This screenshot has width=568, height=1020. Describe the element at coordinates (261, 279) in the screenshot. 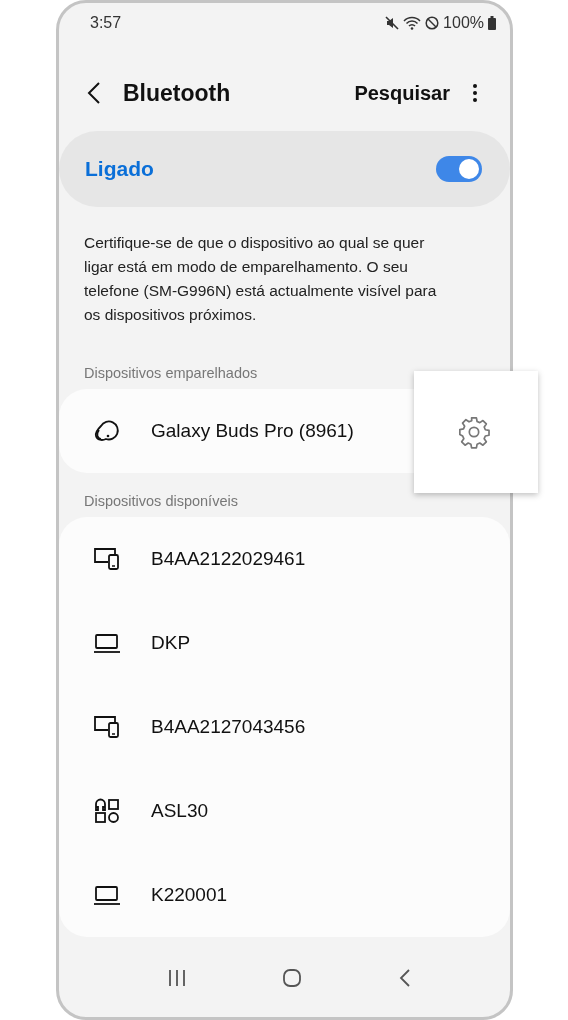

I see `description-text: Certifique-se de que o dispositivo ao qual se quer ligar está em modo de emparelhamento. O seu telefone (SM-G996N) está actualmente visível para os dispositivos próximos.` at that location.